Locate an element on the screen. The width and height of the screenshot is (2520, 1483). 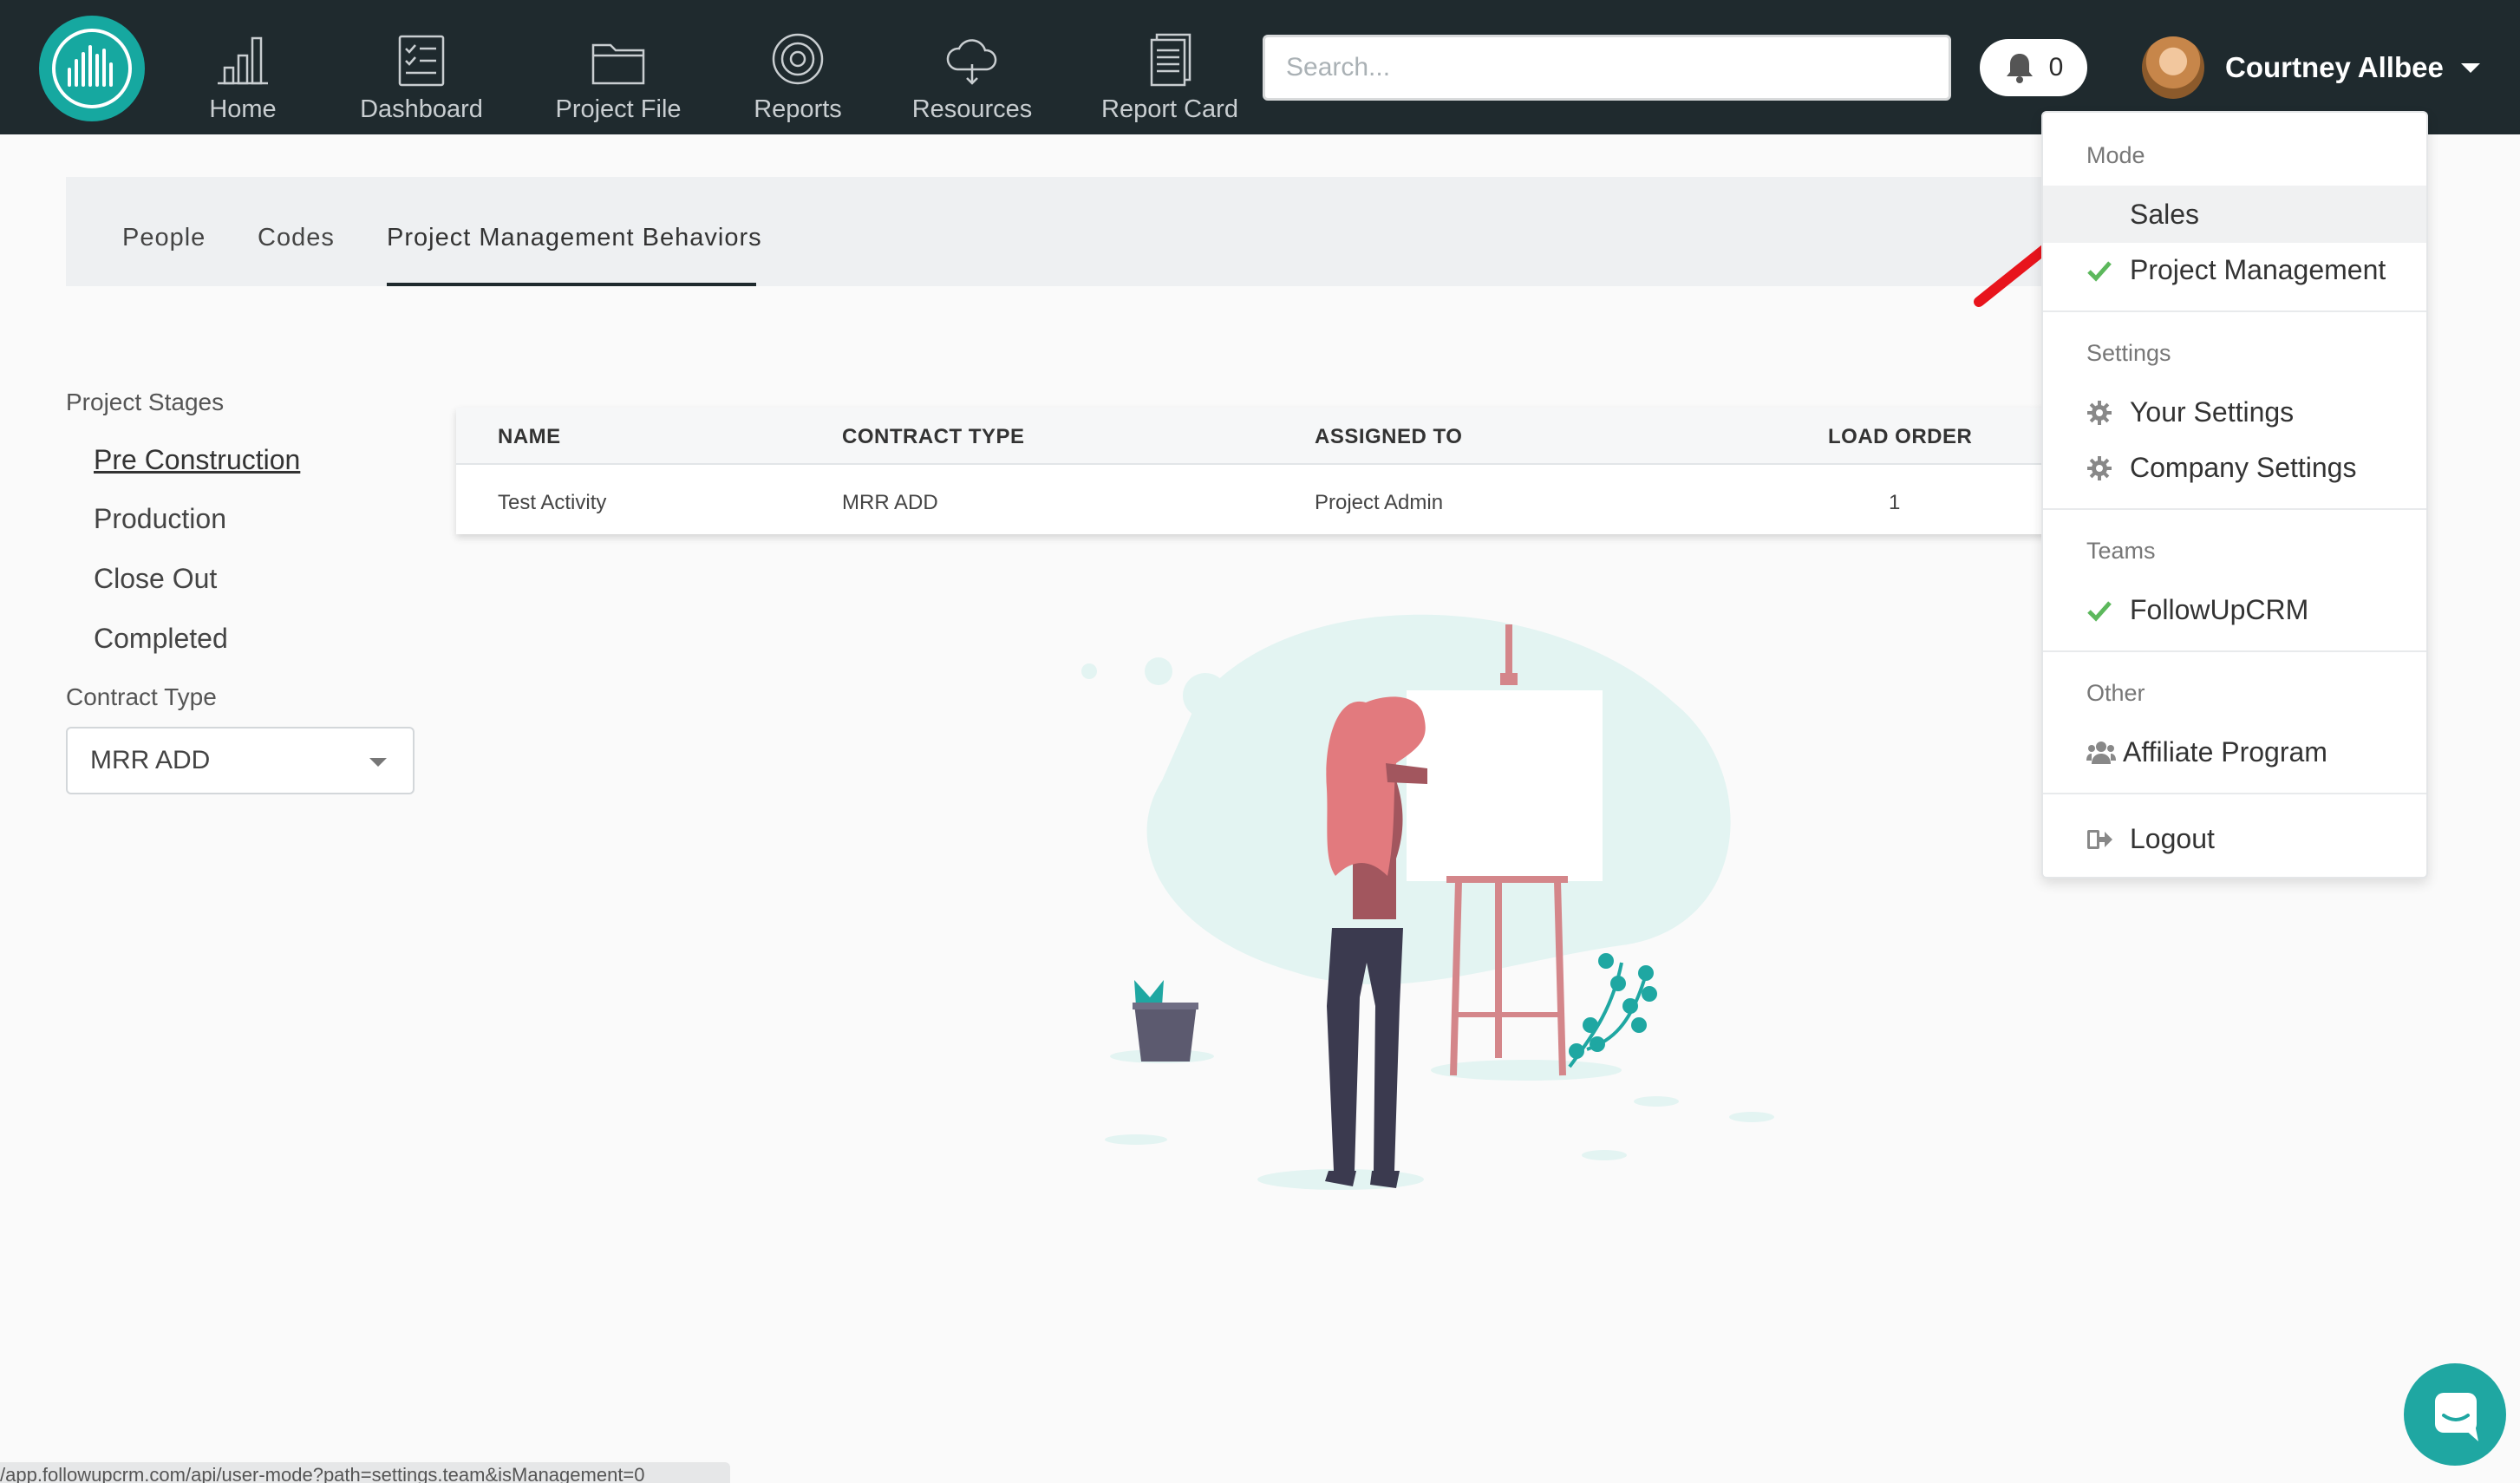
users-icon is located at coordinates (2101, 753).